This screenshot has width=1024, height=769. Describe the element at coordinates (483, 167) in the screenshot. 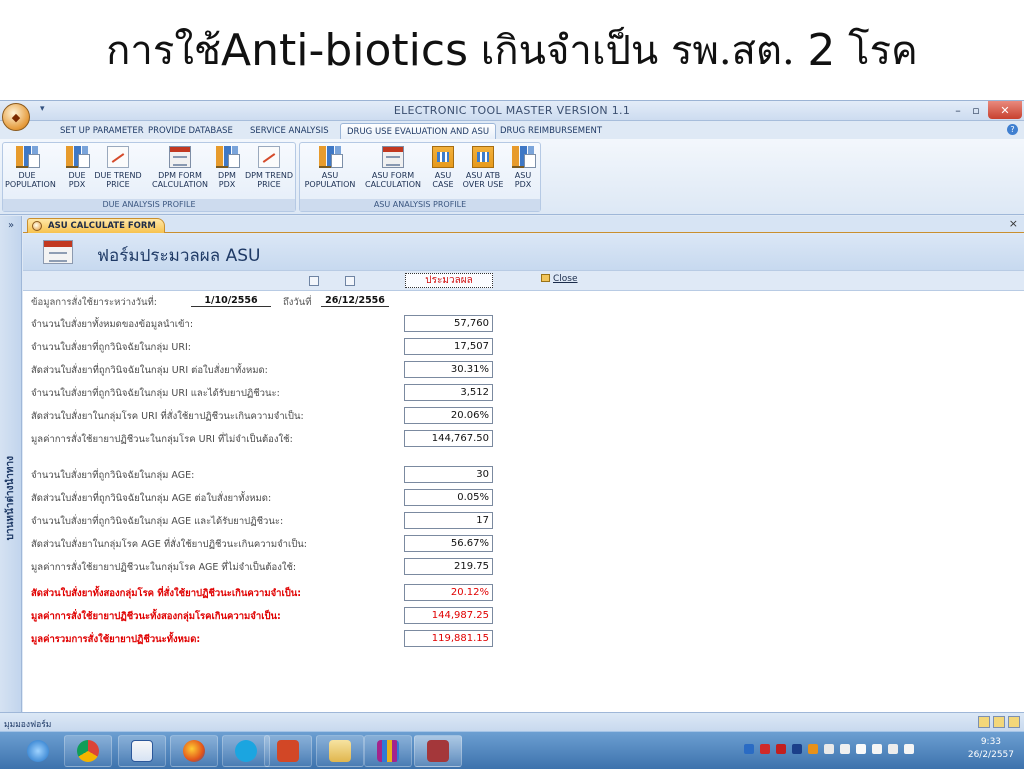

I see `asu-atb-overuse-button: ASU ATB OVER USE` at that location.